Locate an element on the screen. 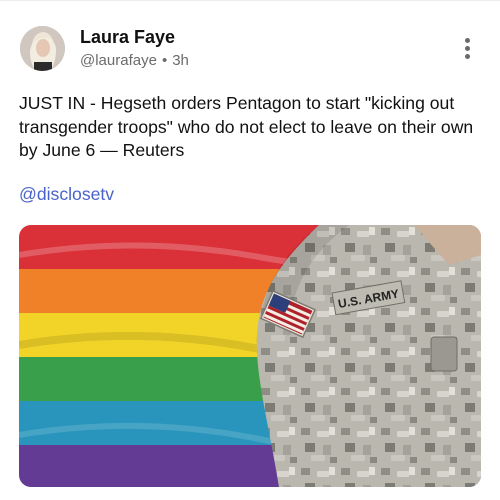 Image resolution: width=500 pixels, height=500 pixels. top-divider is located at coordinates (250, 0).